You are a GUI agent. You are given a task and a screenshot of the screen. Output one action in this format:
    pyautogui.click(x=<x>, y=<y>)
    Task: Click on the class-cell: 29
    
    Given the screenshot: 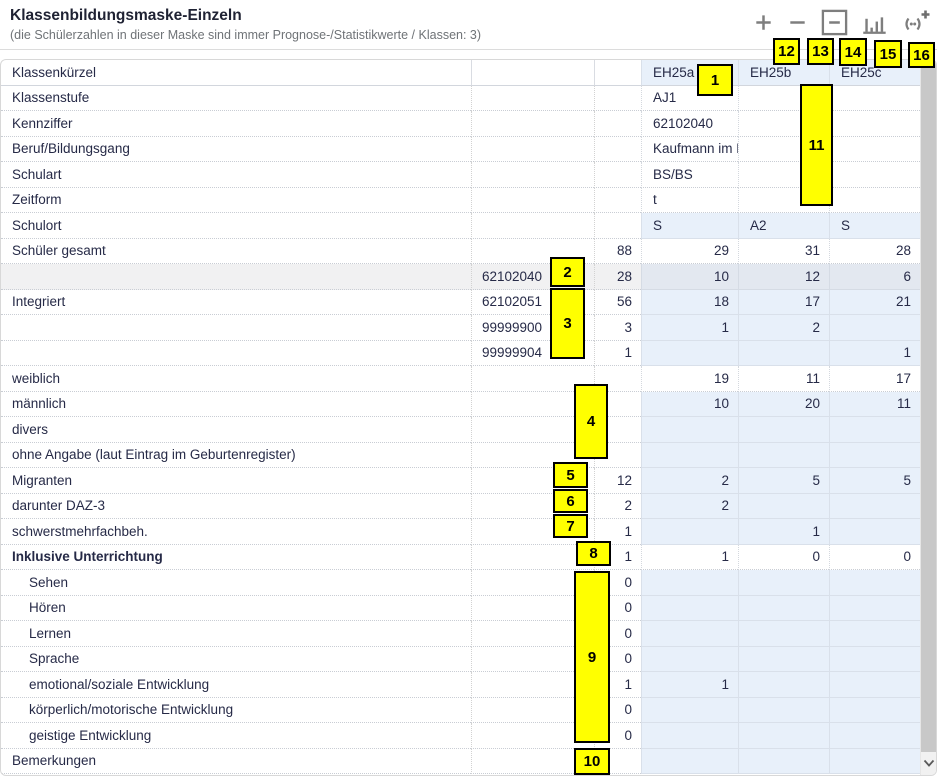 What is the action you would take?
    pyautogui.click(x=689, y=251)
    